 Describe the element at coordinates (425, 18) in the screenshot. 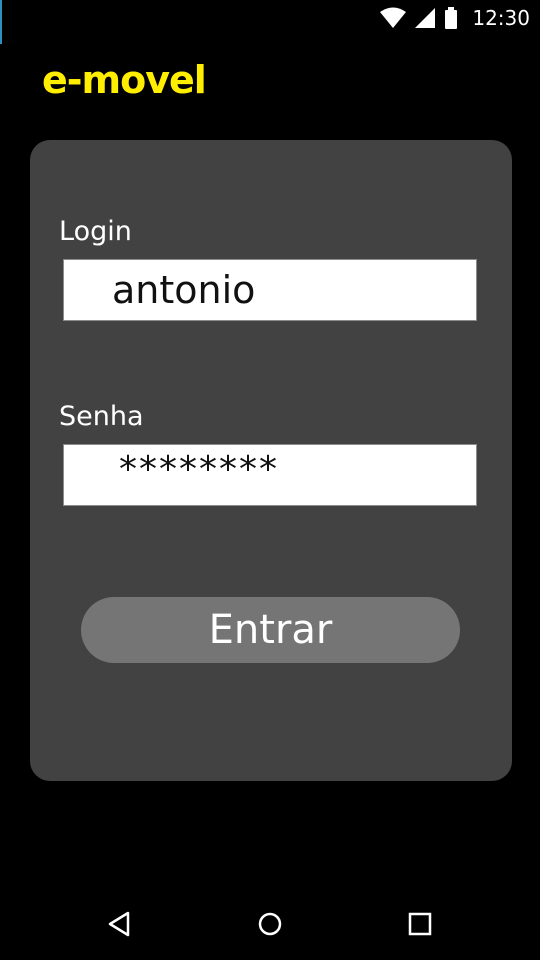

I see `signal-icon` at that location.